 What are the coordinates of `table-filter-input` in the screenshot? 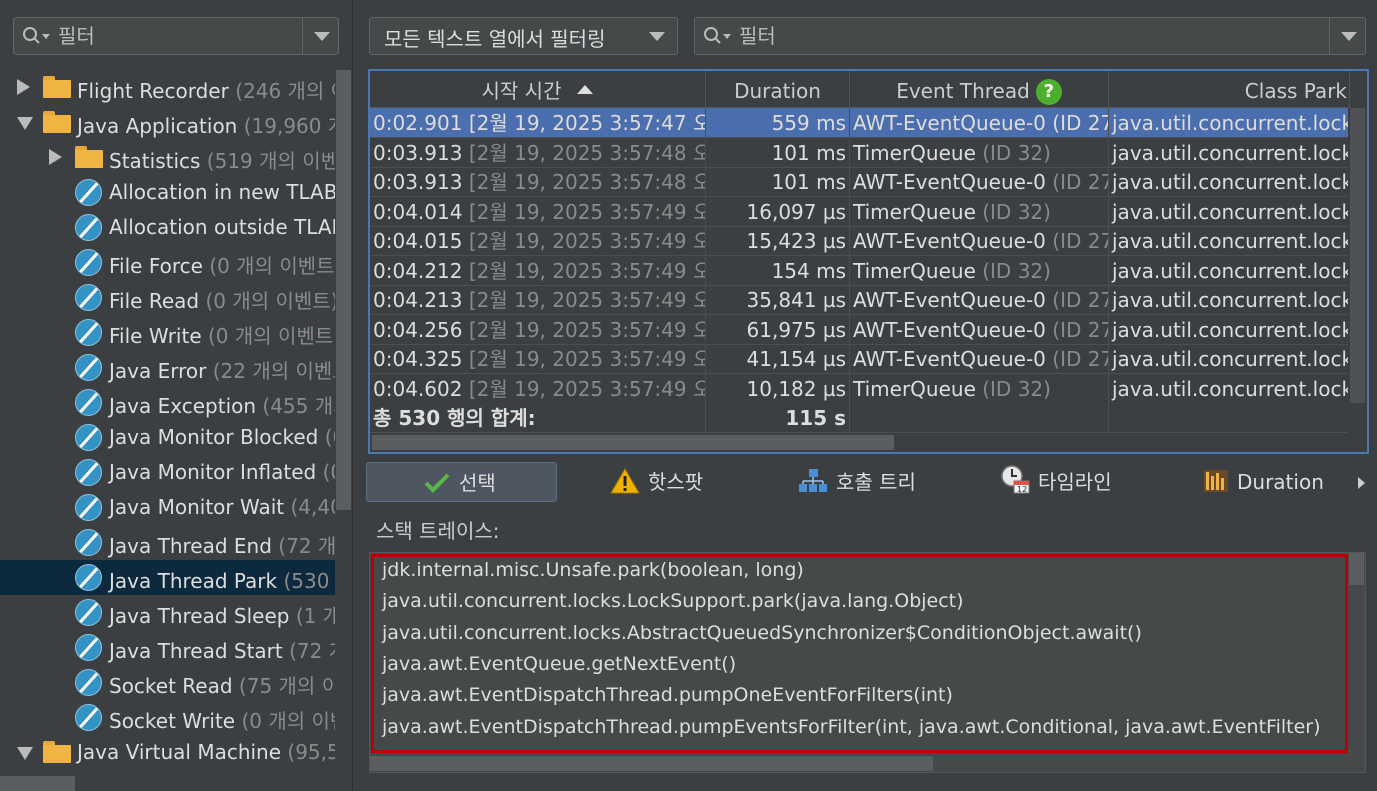 It's located at (1029, 36).